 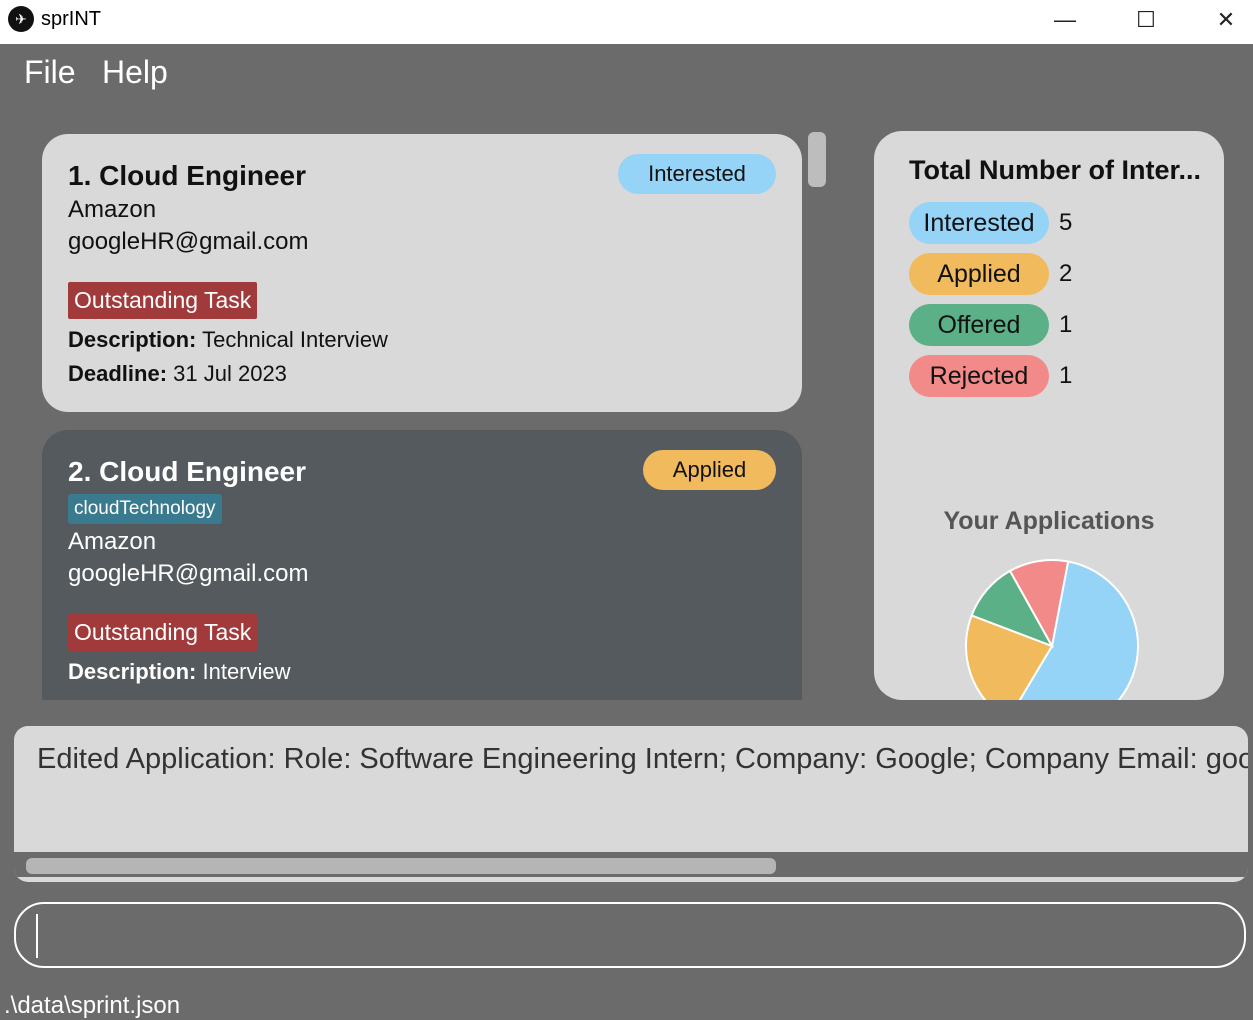 I want to click on stat-label: Interested, so click(x=979, y=223).